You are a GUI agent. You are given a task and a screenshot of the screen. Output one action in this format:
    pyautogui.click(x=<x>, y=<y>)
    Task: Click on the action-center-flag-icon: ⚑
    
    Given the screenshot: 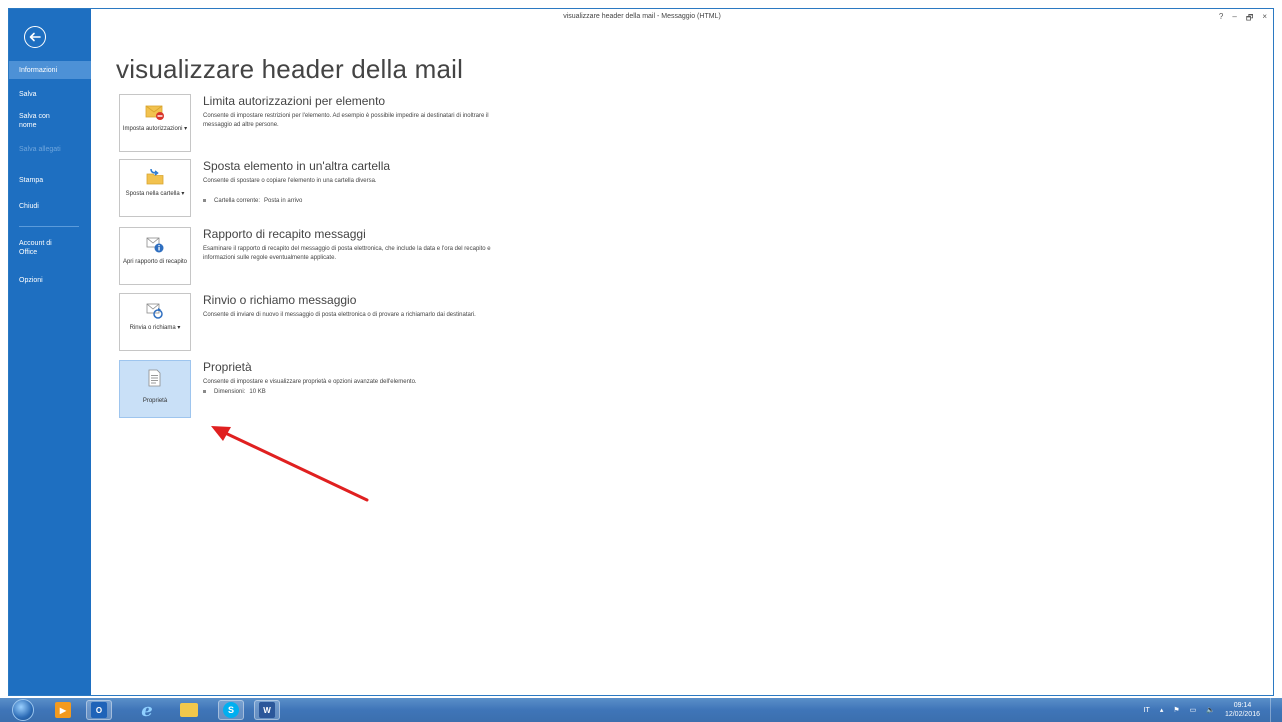 What is the action you would take?
    pyautogui.click(x=1176, y=710)
    